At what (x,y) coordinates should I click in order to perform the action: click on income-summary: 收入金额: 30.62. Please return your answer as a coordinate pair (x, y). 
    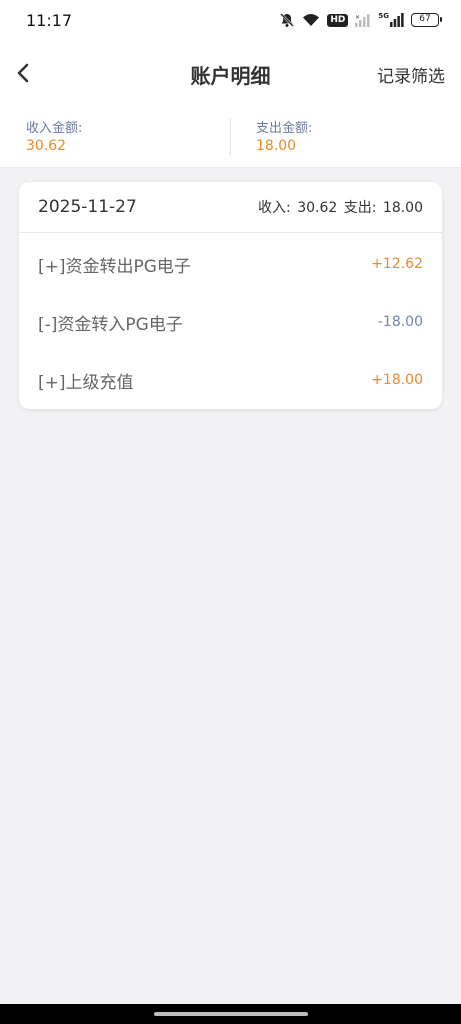
    Looking at the image, I should click on (54, 137).